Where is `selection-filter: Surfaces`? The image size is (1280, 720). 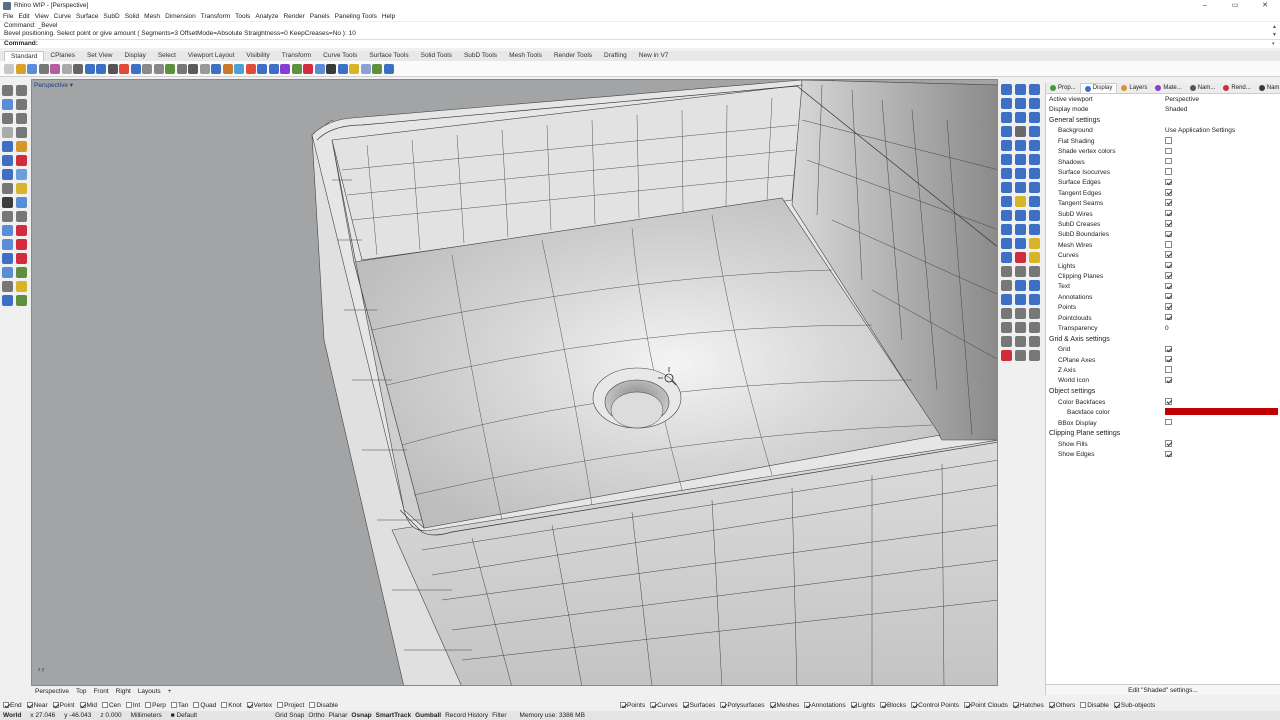
selection-filter: Surfaces is located at coordinates (698, 705).